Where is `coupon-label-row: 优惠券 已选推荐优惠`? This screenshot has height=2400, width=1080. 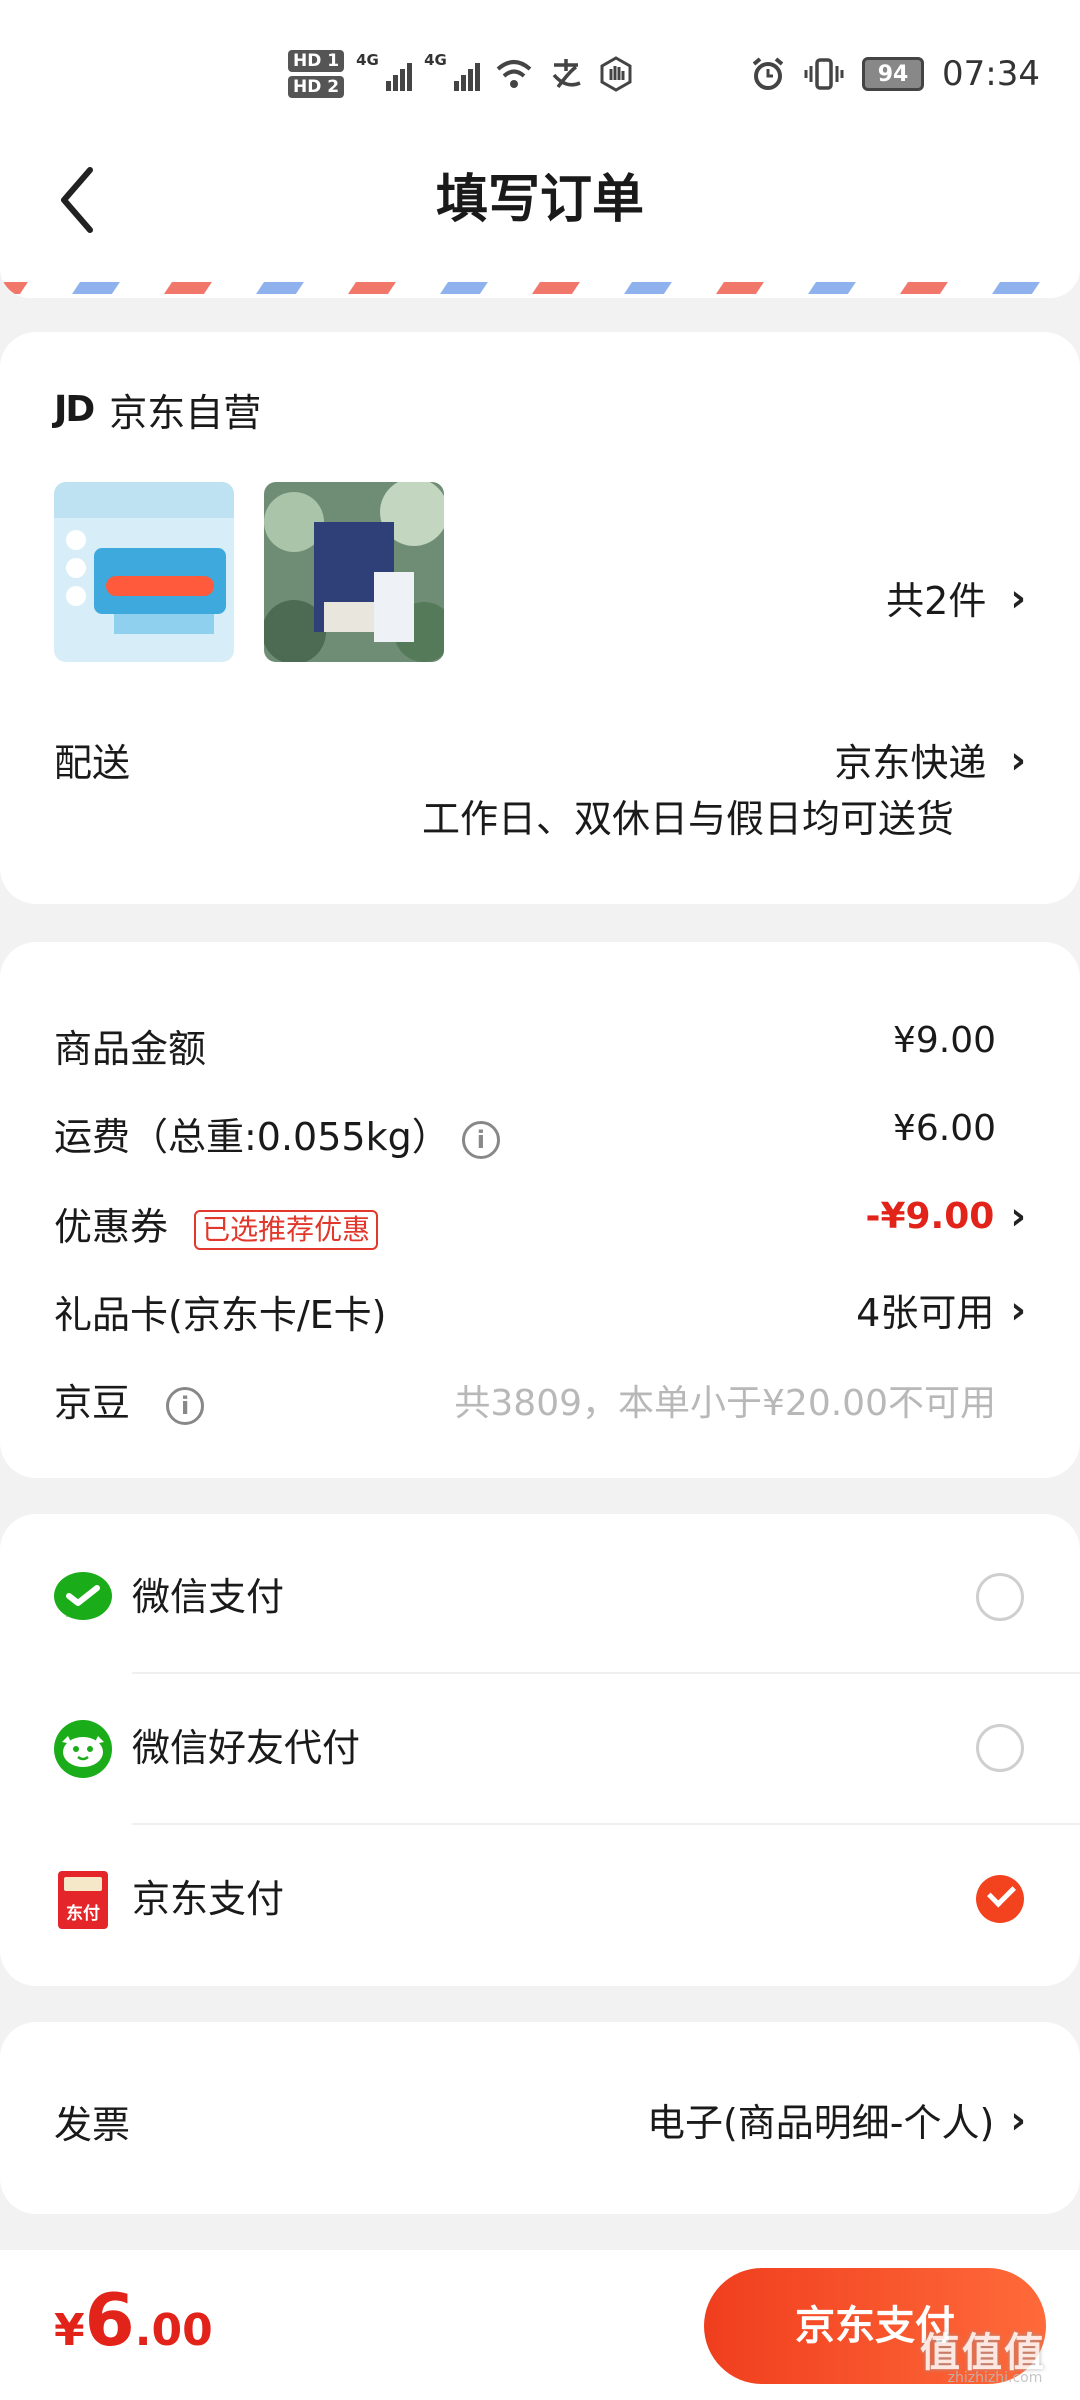 coupon-label-row: 优惠券 已选推荐优惠 is located at coordinates (216, 1223).